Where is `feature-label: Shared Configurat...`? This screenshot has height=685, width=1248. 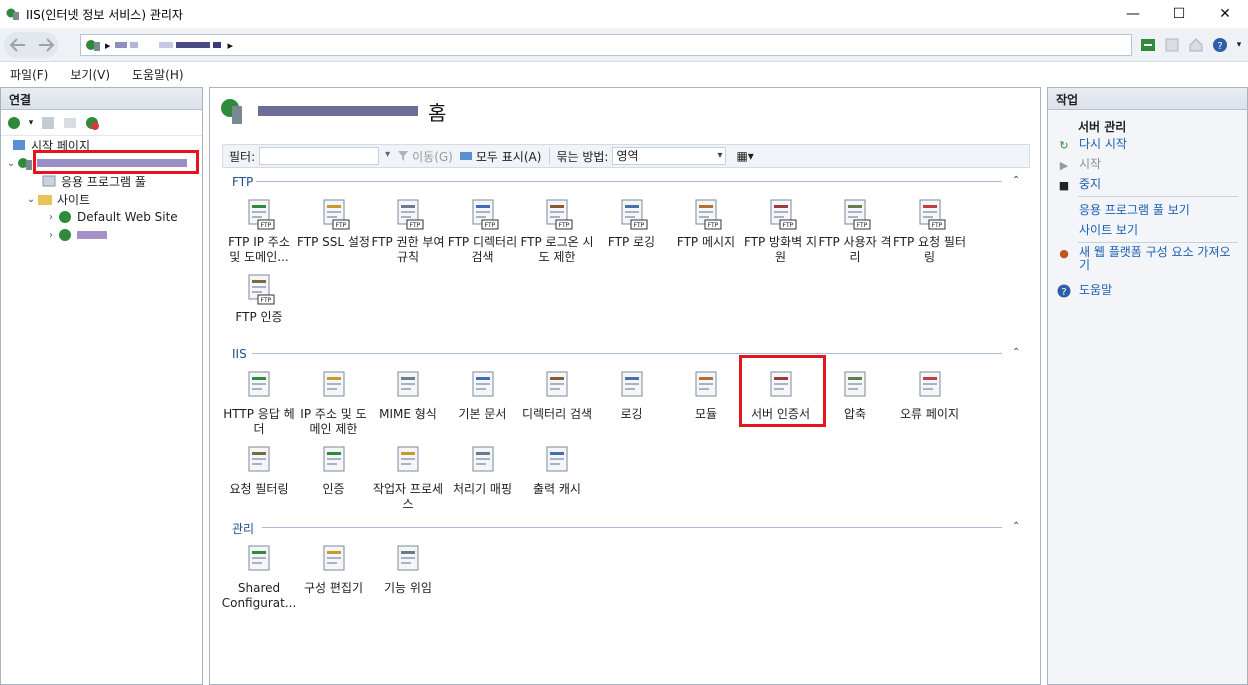
feature-label: Shared Configurat... is located at coordinates (259, 595).